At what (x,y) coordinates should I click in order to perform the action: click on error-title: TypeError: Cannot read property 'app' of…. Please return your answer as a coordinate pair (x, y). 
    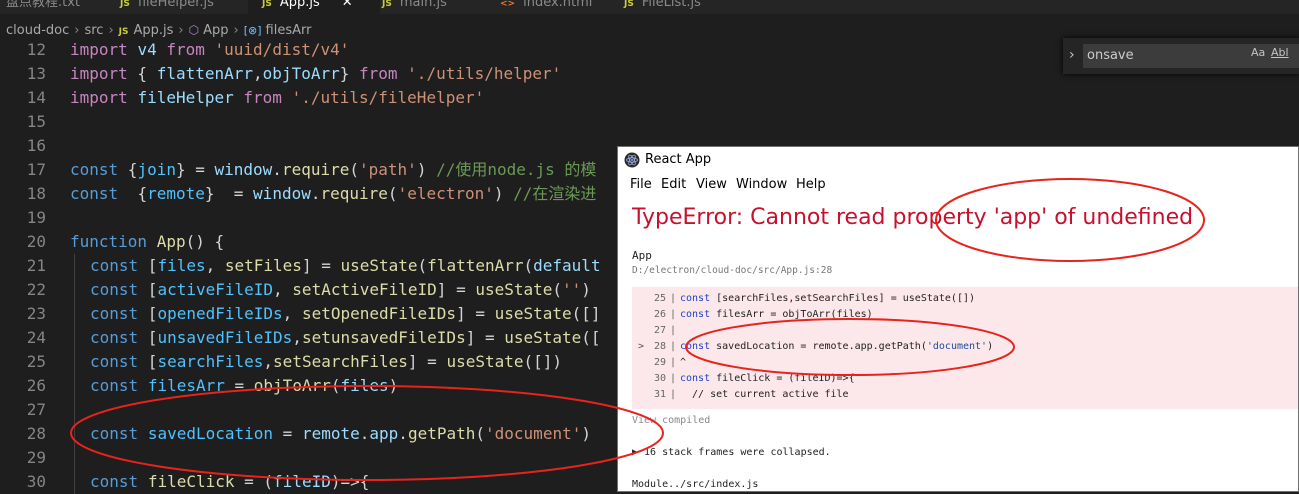
    Looking at the image, I should click on (913, 217).